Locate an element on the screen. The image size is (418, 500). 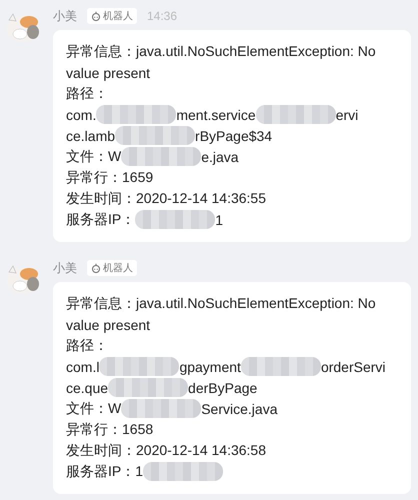
message-text: ment.service is located at coordinates (216, 114).